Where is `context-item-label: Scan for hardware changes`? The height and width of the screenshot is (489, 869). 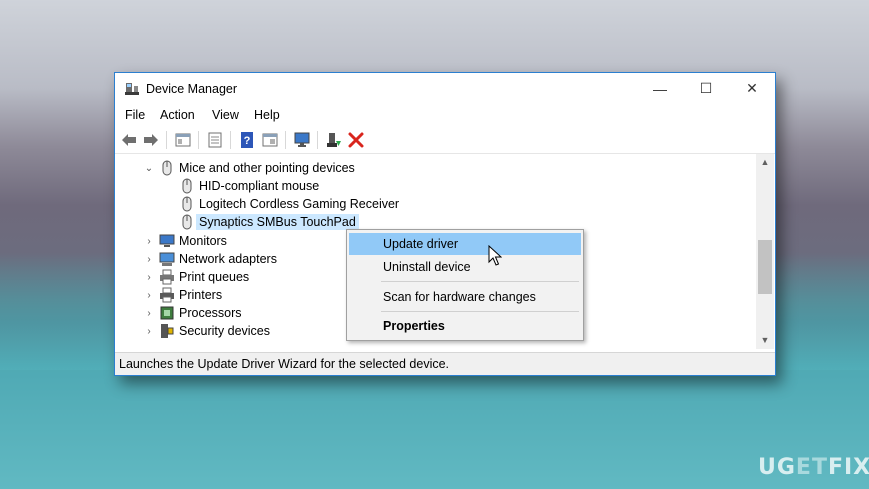 context-item-label: Scan for hardware changes is located at coordinates (459, 297).